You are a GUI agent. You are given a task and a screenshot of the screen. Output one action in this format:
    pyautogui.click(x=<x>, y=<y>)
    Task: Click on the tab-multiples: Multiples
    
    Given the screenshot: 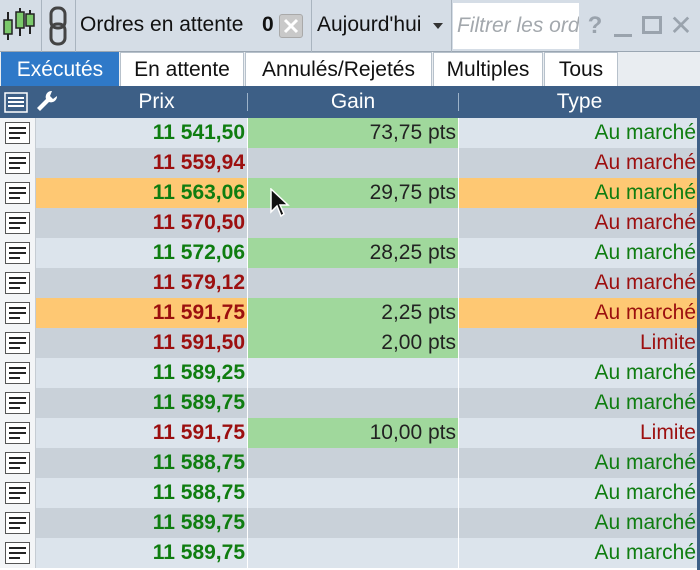 What is the action you would take?
    pyautogui.click(x=488, y=69)
    